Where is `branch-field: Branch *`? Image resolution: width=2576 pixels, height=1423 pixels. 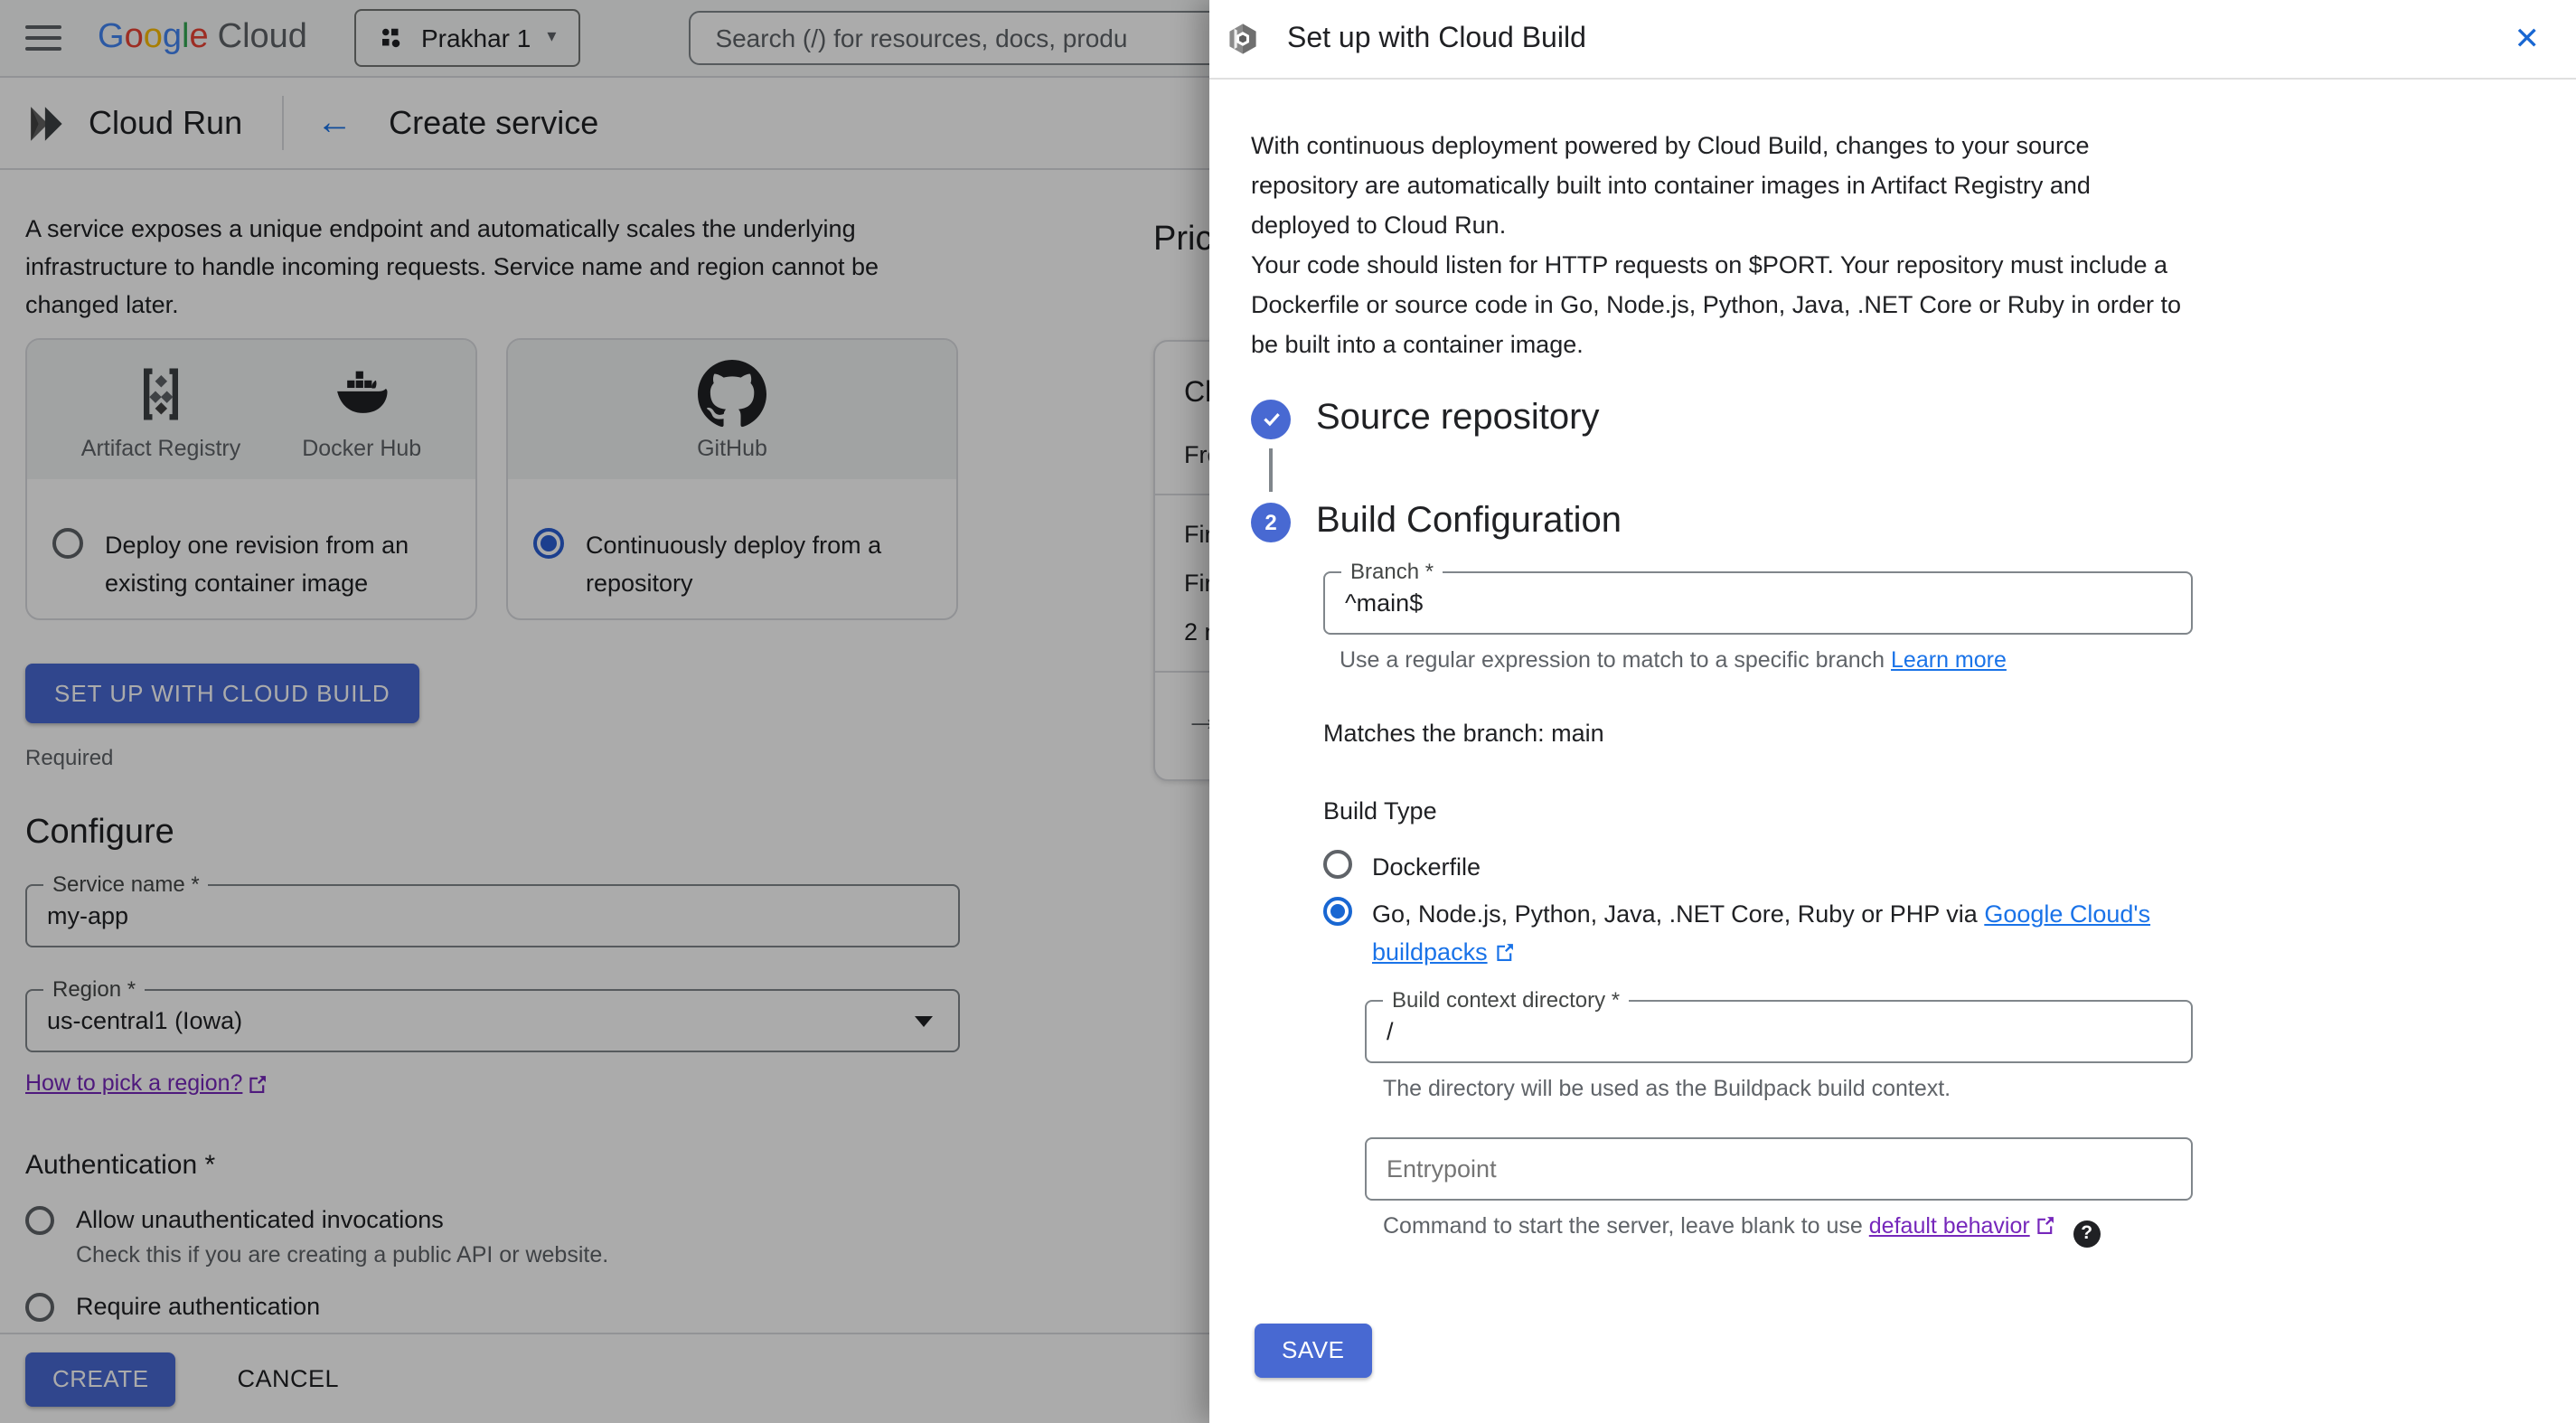 branch-field: Branch * is located at coordinates (1758, 597).